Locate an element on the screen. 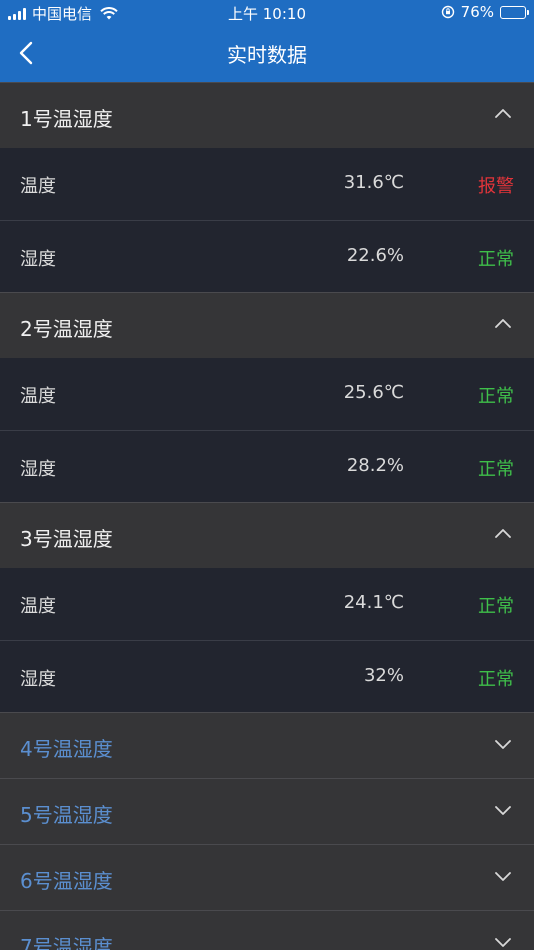 The height and width of the screenshot is (950, 534). data-row: 温度 31.6℃ 报警 is located at coordinates (267, 184).